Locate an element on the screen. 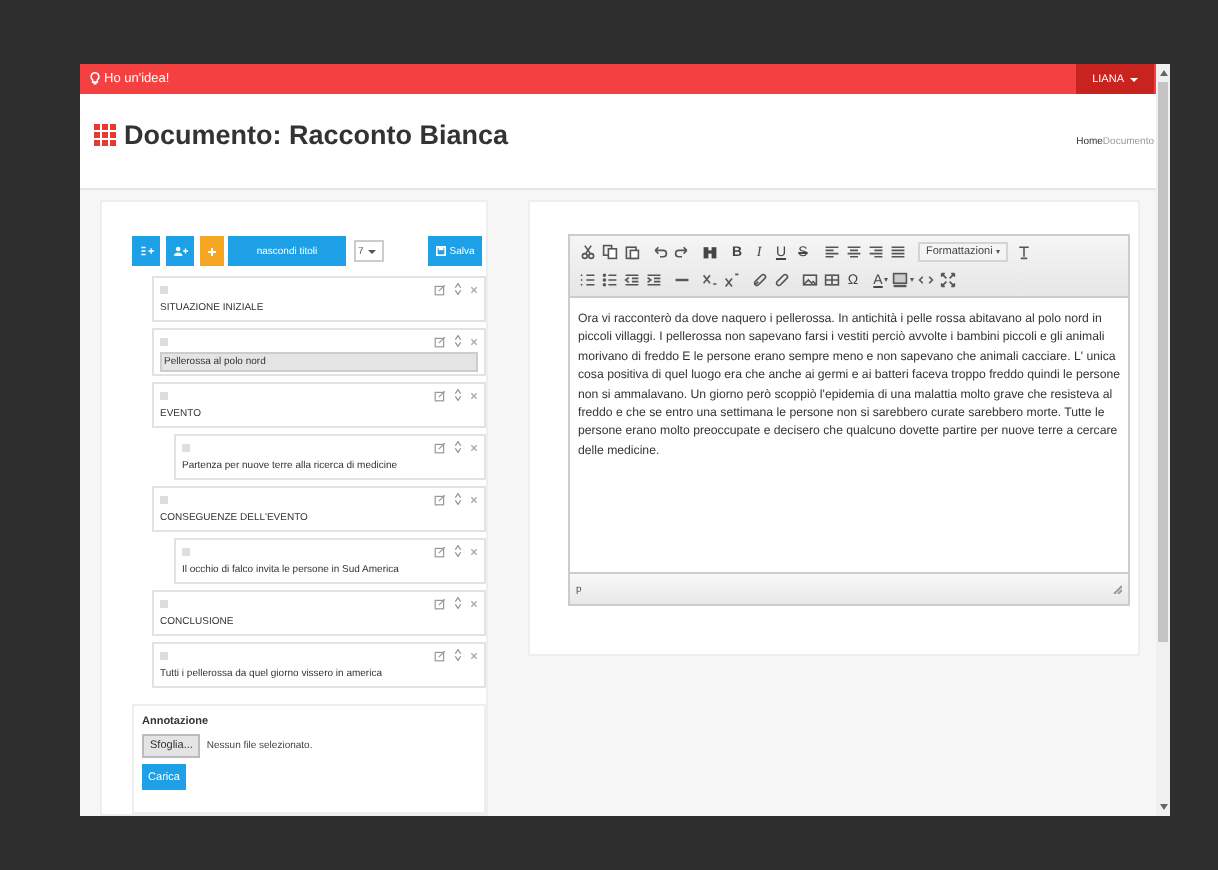  indent-button is located at coordinates (653, 280).